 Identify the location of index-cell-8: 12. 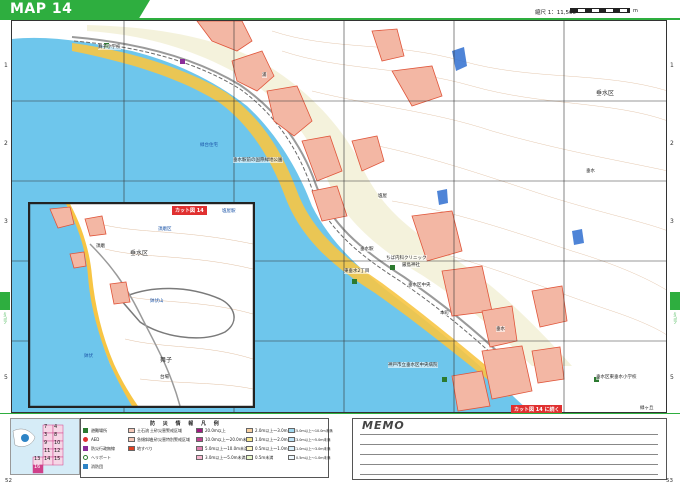
(57, 451).